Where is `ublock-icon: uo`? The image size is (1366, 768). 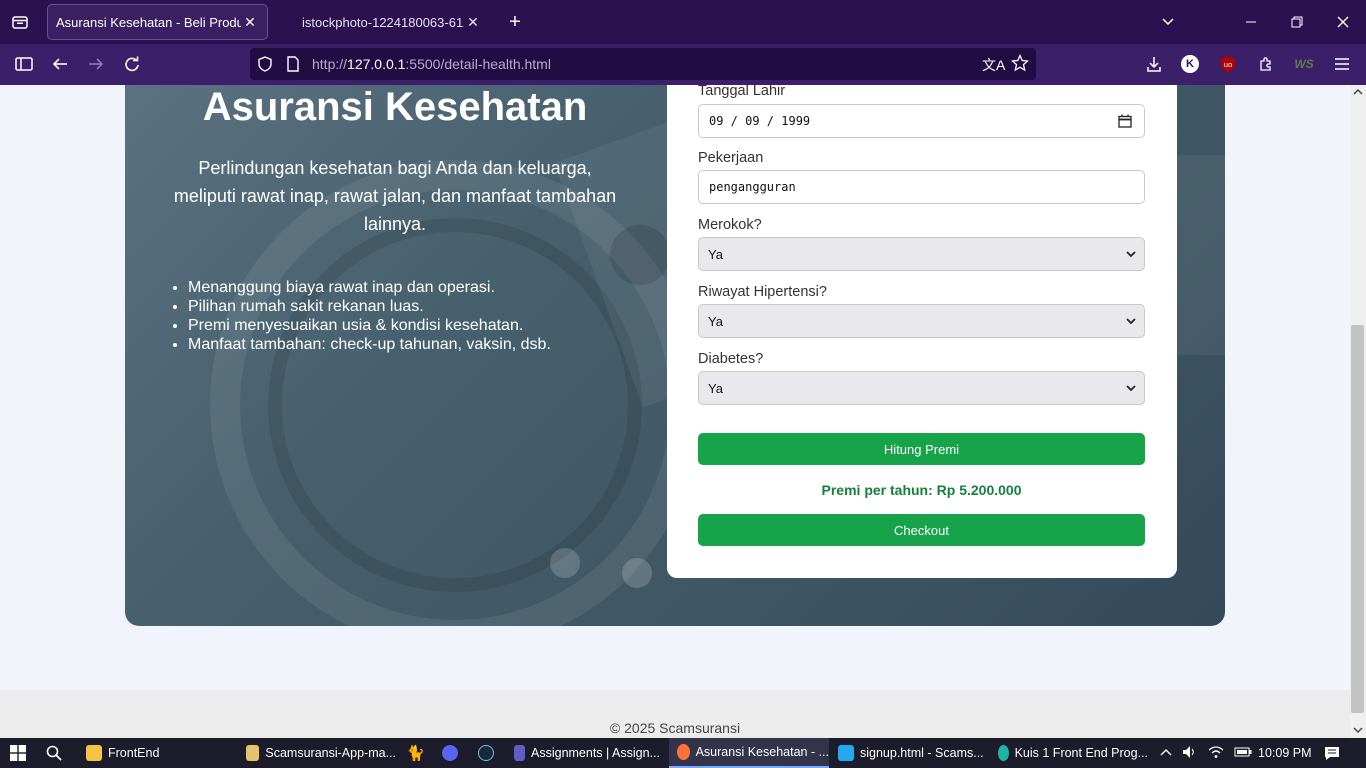 ublock-icon: uo is located at coordinates (1228, 64).